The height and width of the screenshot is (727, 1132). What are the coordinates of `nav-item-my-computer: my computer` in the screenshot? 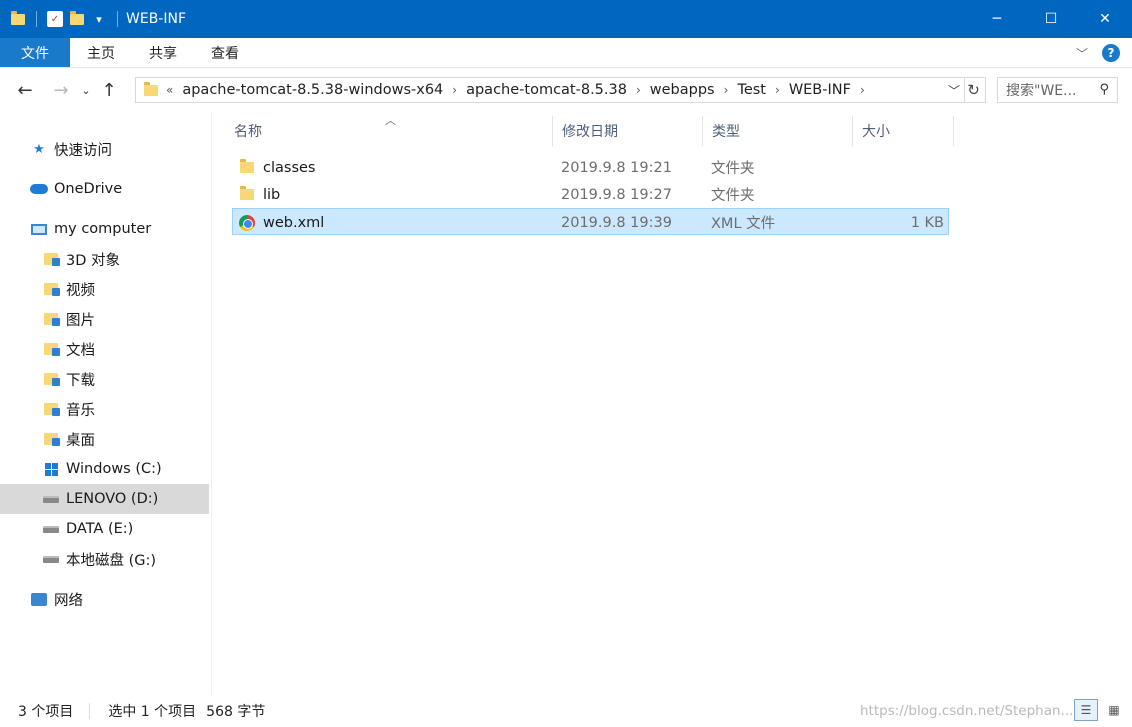 It's located at (90, 229).